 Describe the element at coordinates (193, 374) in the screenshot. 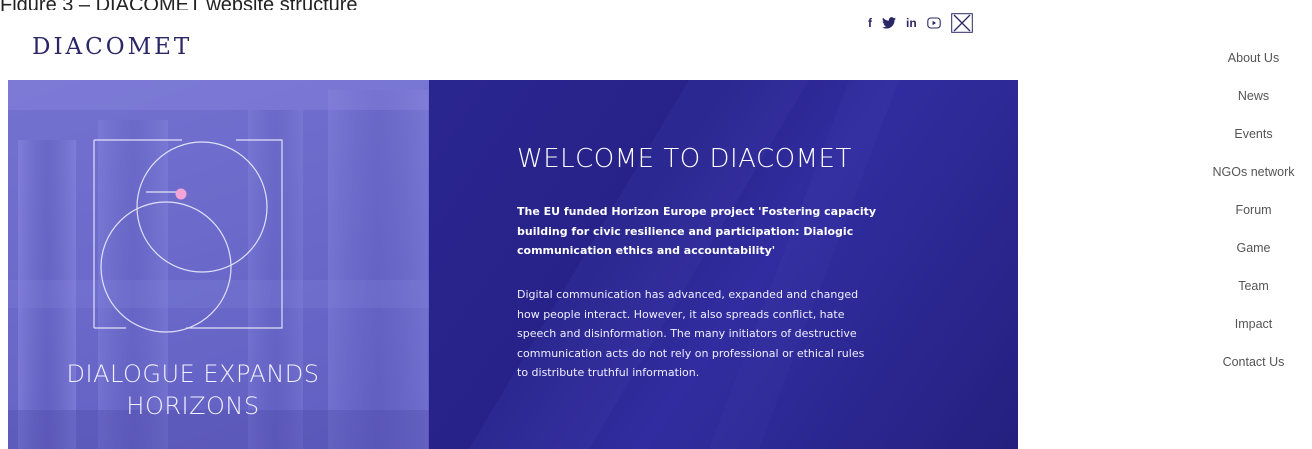

I see `tagline-line: DIALOGUE EXPANDS` at that location.